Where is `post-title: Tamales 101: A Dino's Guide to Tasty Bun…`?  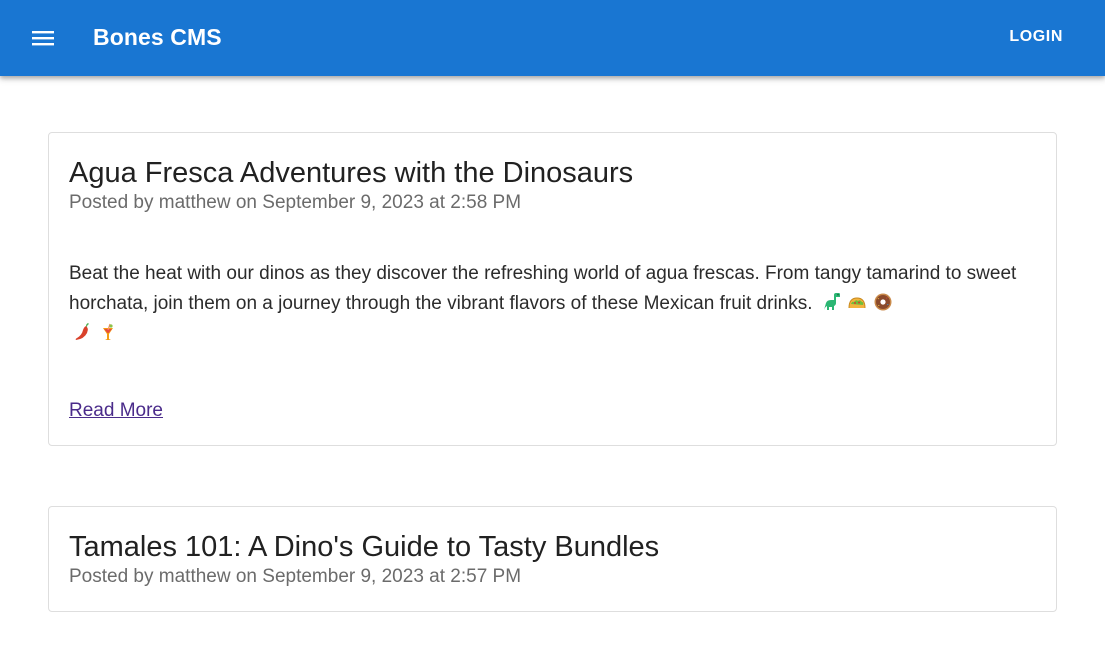
post-title: Tamales 101: A Dino's Guide to Tasty Bun… is located at coordinates (552, 547).